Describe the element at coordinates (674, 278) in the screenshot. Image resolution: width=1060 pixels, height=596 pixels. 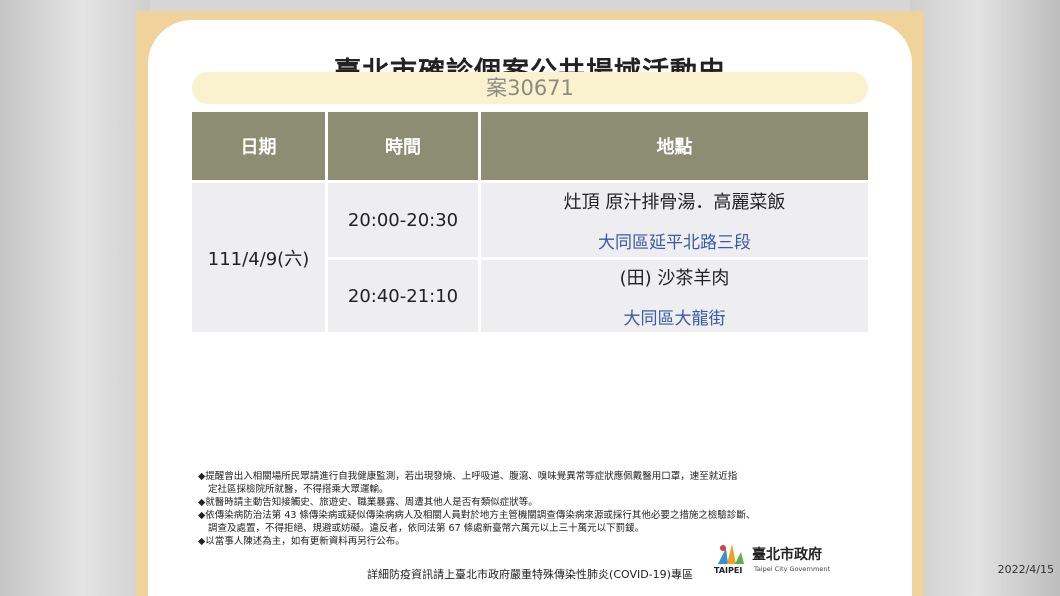
I see `location-name: (田) 沙茶羊肉` at that location.